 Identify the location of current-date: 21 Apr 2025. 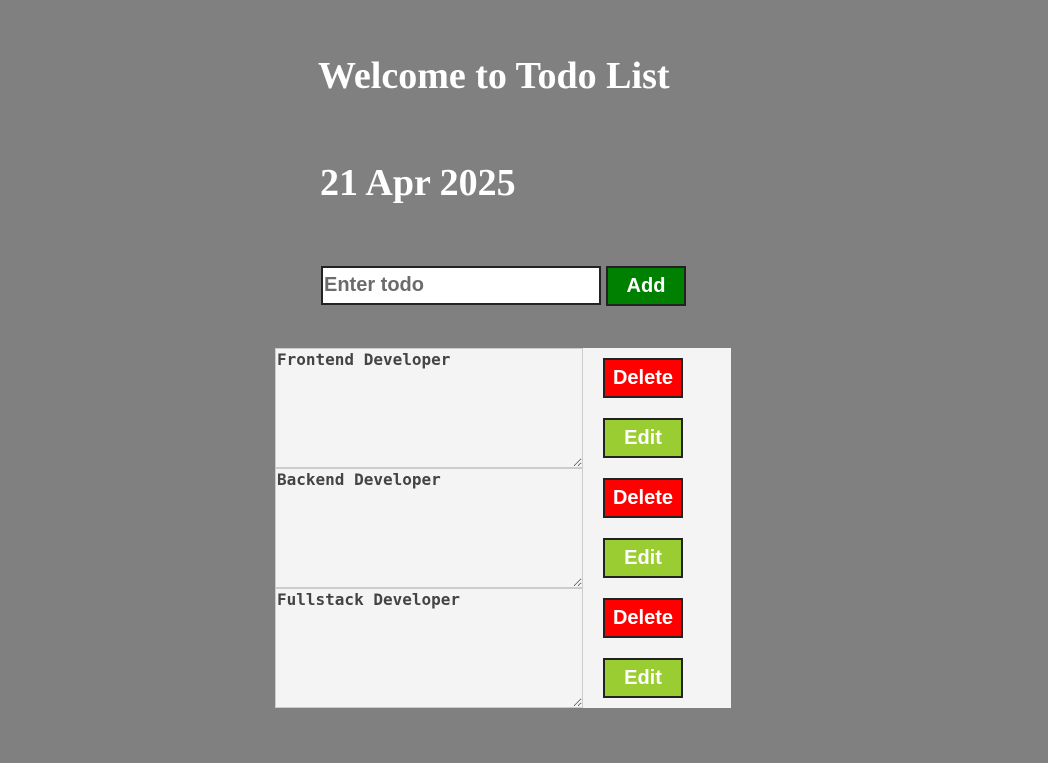
(418, 183).